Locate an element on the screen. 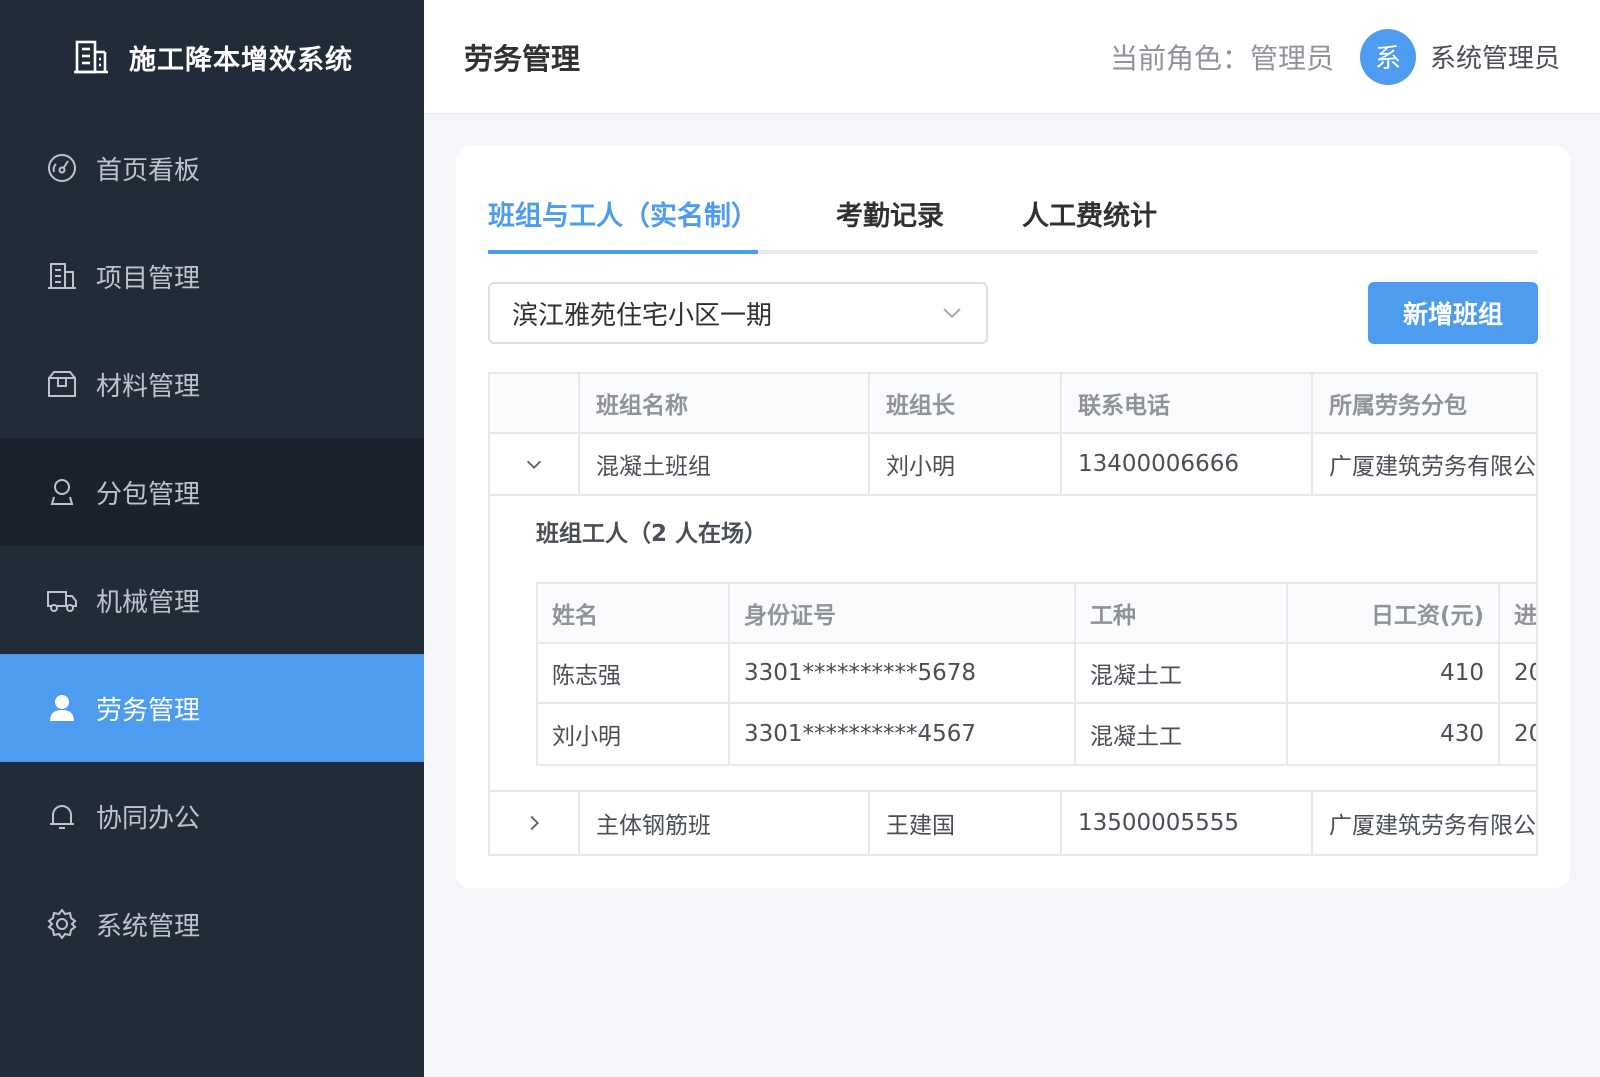 The width and height of the screenshot is (1600, 1077). header-id-number: 身份证号 is located at coordinates (903, 613).